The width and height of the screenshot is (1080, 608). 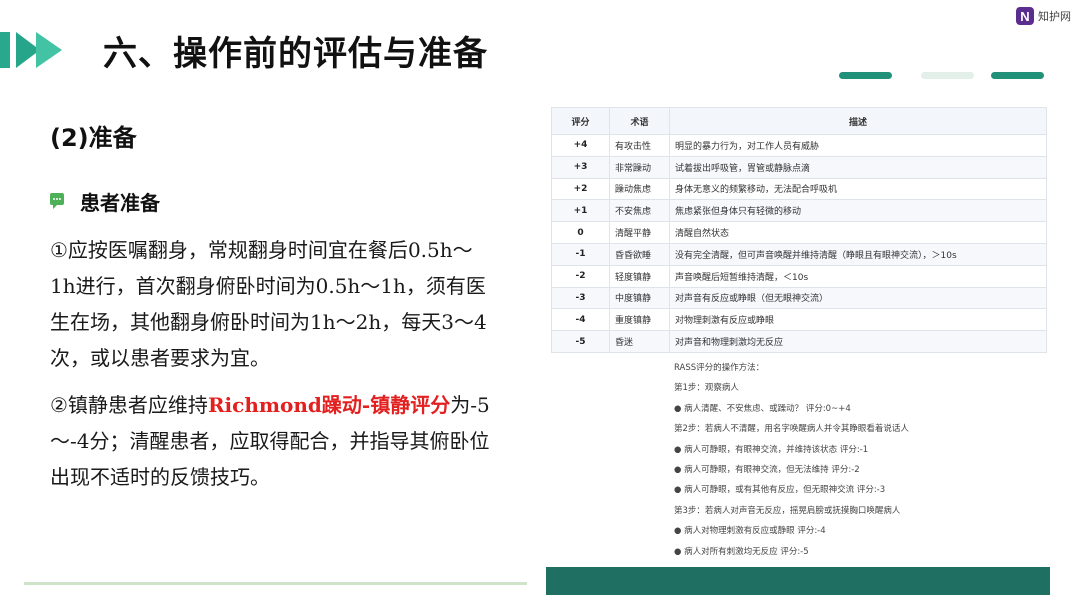 What do you see at coordinates (580, 189) in the screenshot?
I see `score-cell: +2` at bounding box center [580, 189].